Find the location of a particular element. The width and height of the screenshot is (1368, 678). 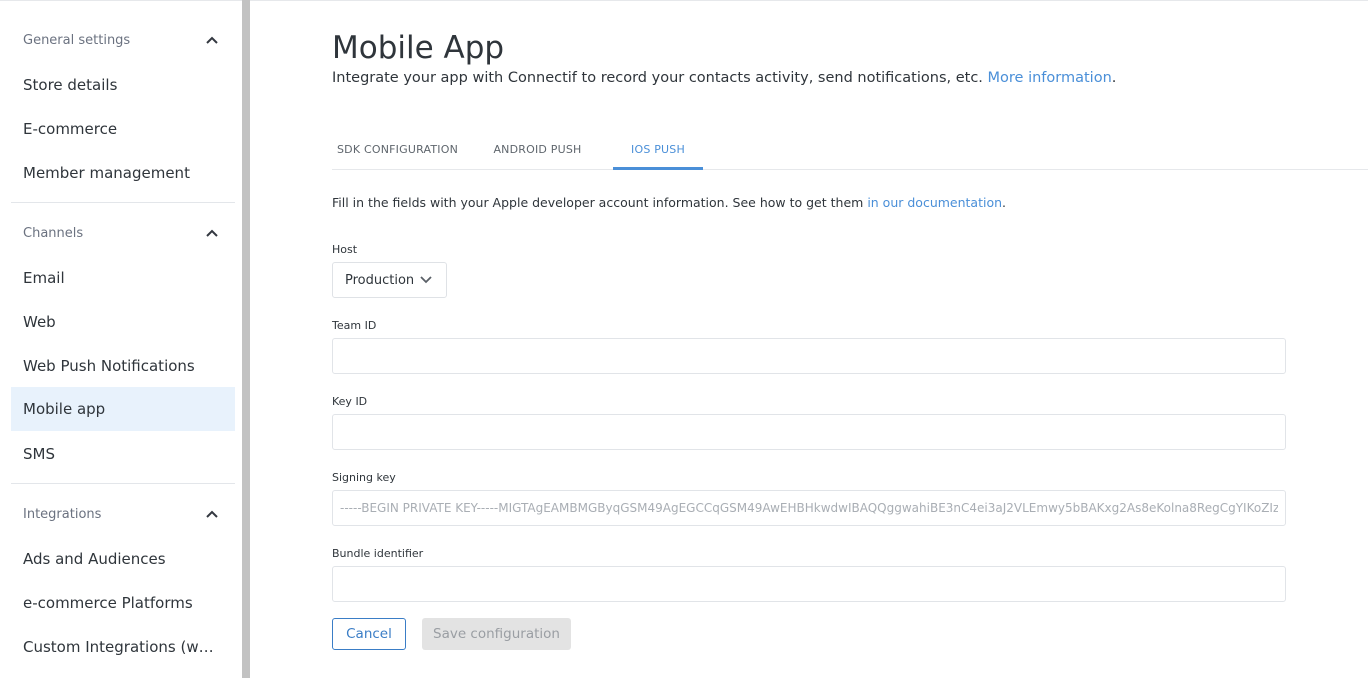

key-id-label: Key ID is located at coordinates (350, 401).